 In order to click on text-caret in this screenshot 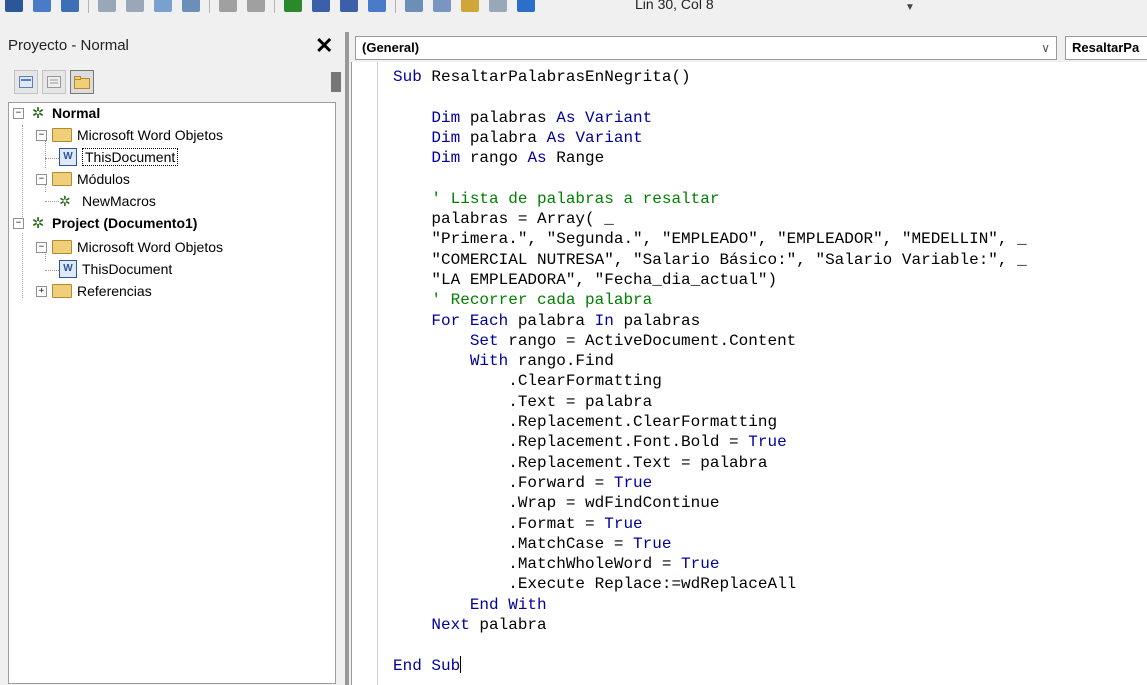, I will do `click(461, 664)`.